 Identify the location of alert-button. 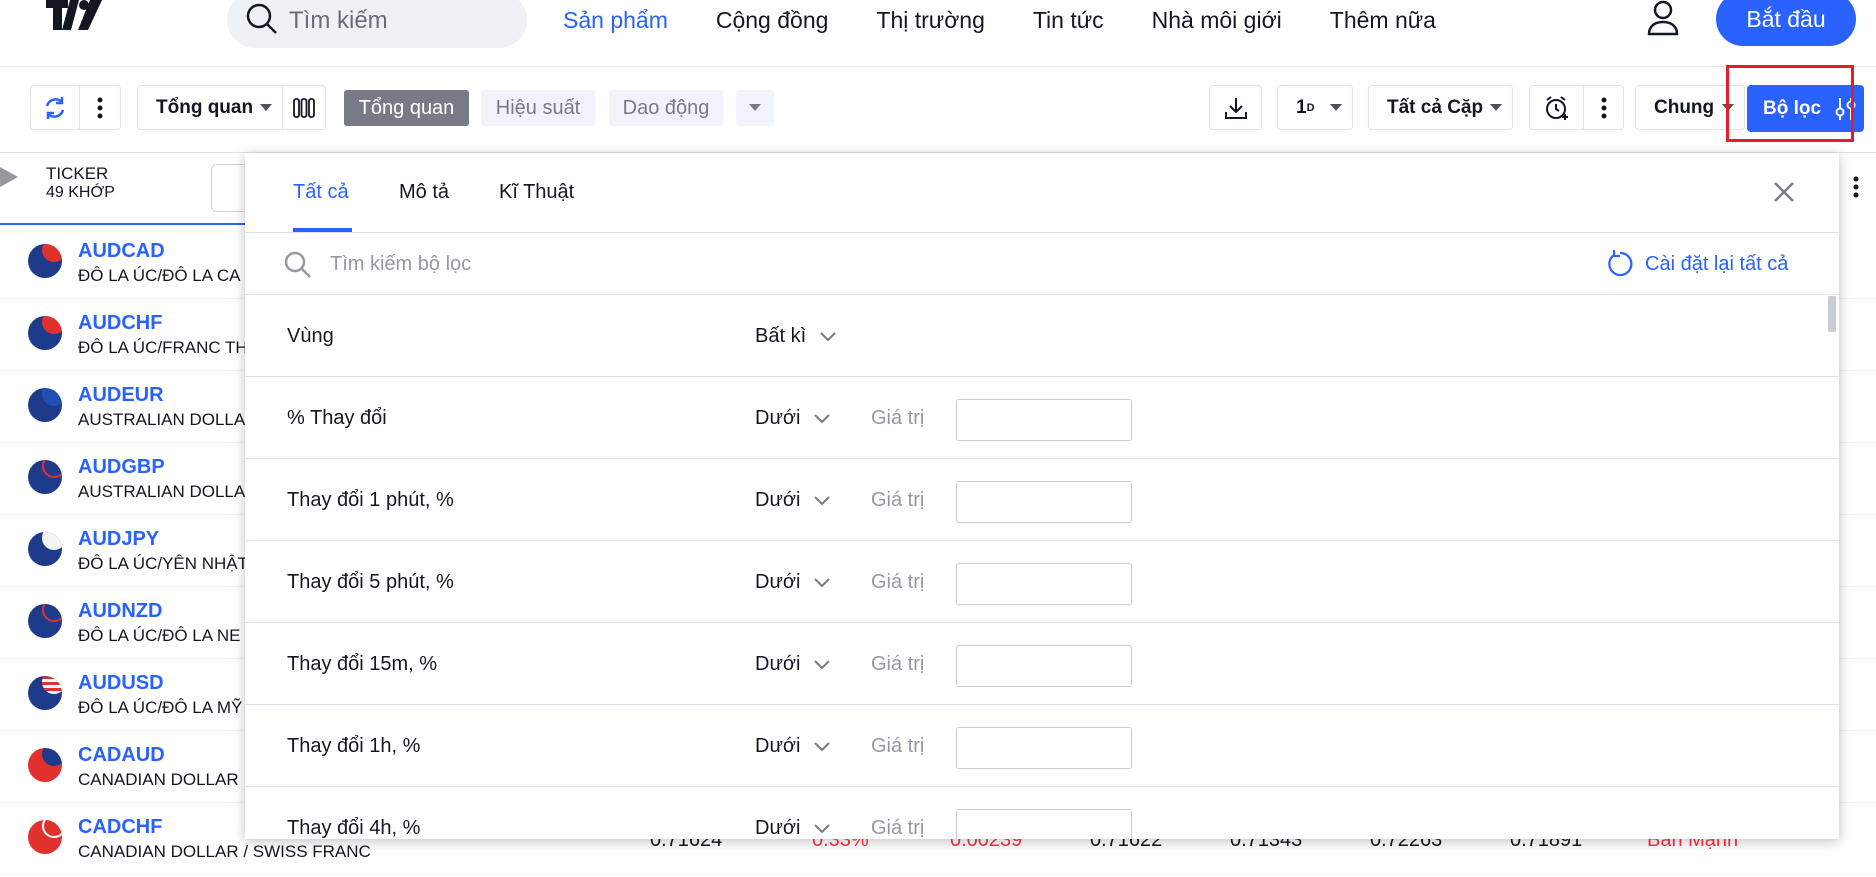
(1556, 107).